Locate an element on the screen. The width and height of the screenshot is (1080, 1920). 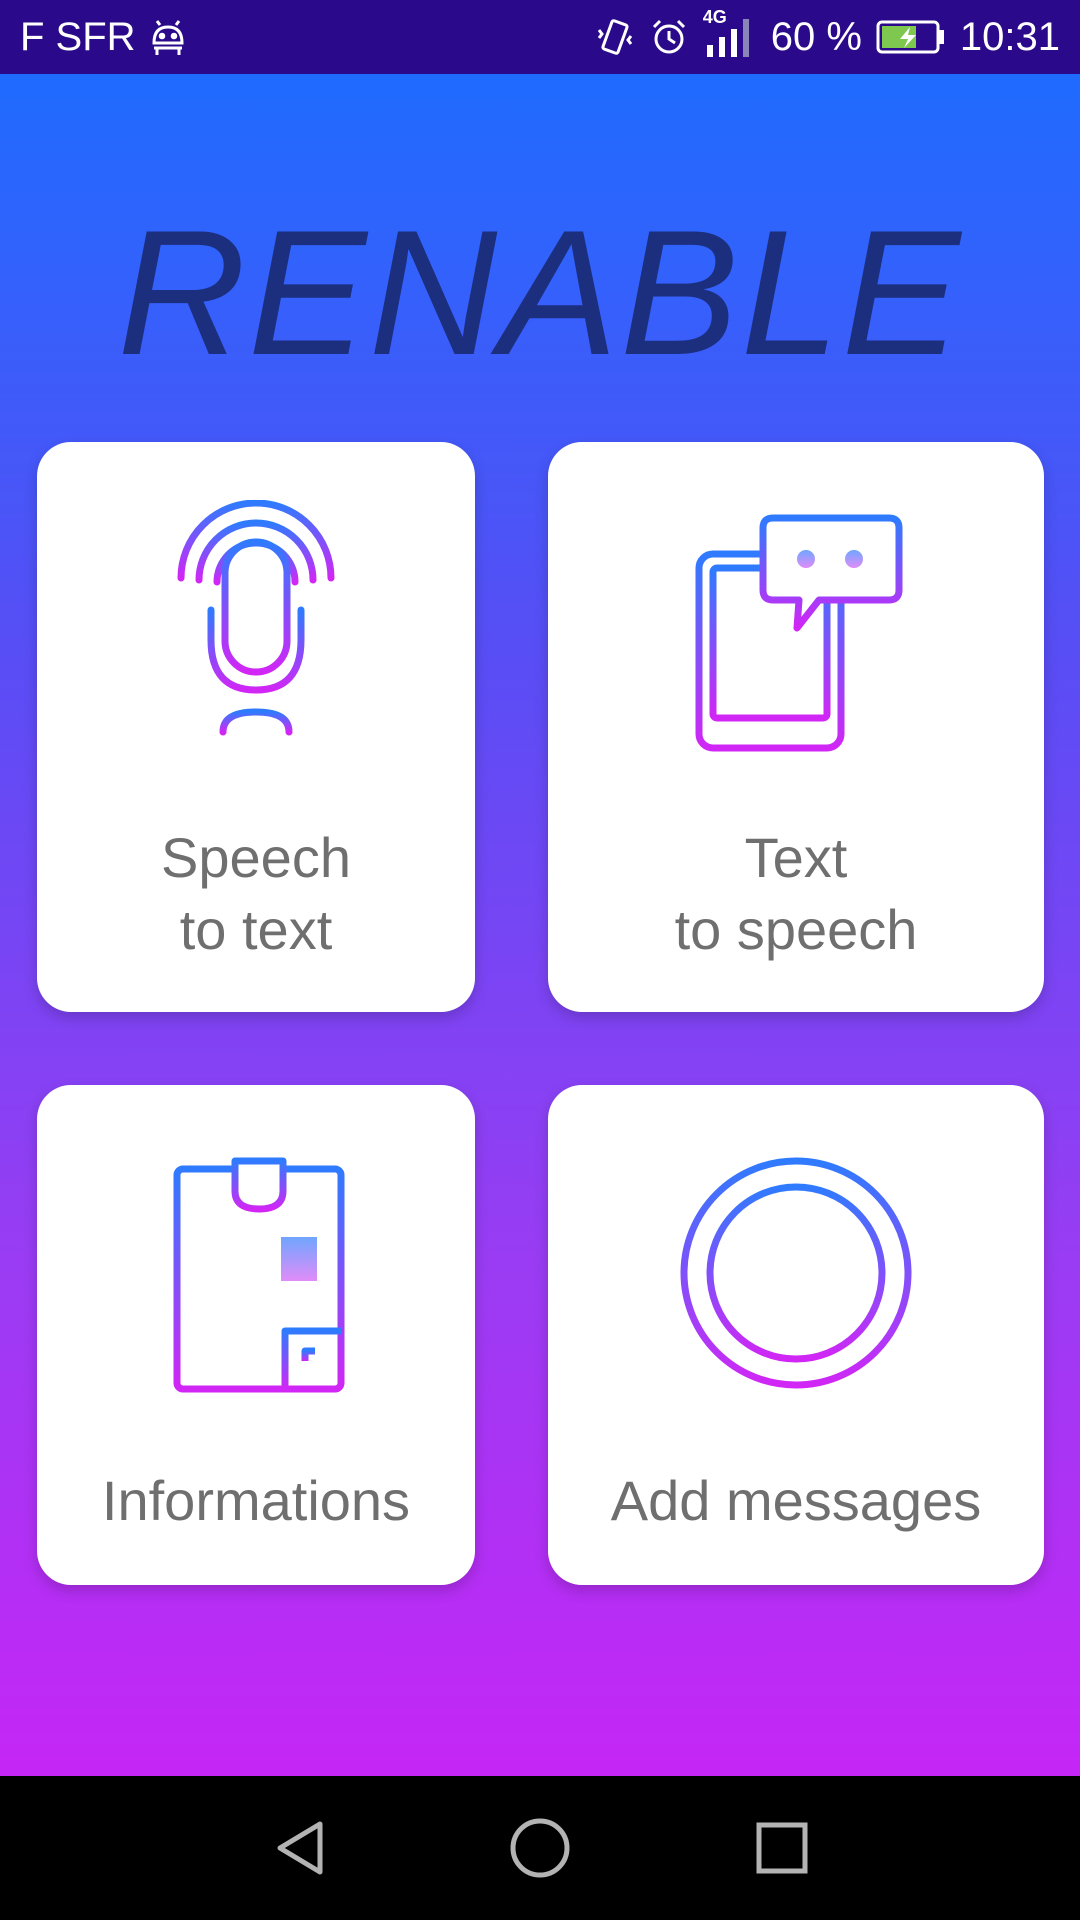
tile-label-line2: to speech is located at coordinates (796, 929).